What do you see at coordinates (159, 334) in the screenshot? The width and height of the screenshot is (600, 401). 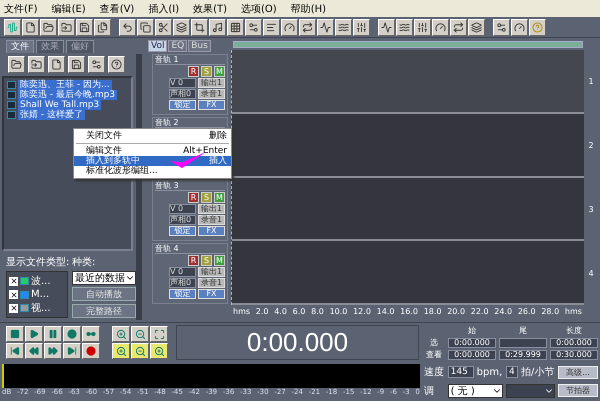 I see `maximize-icon` at bounding box center [159, 334].